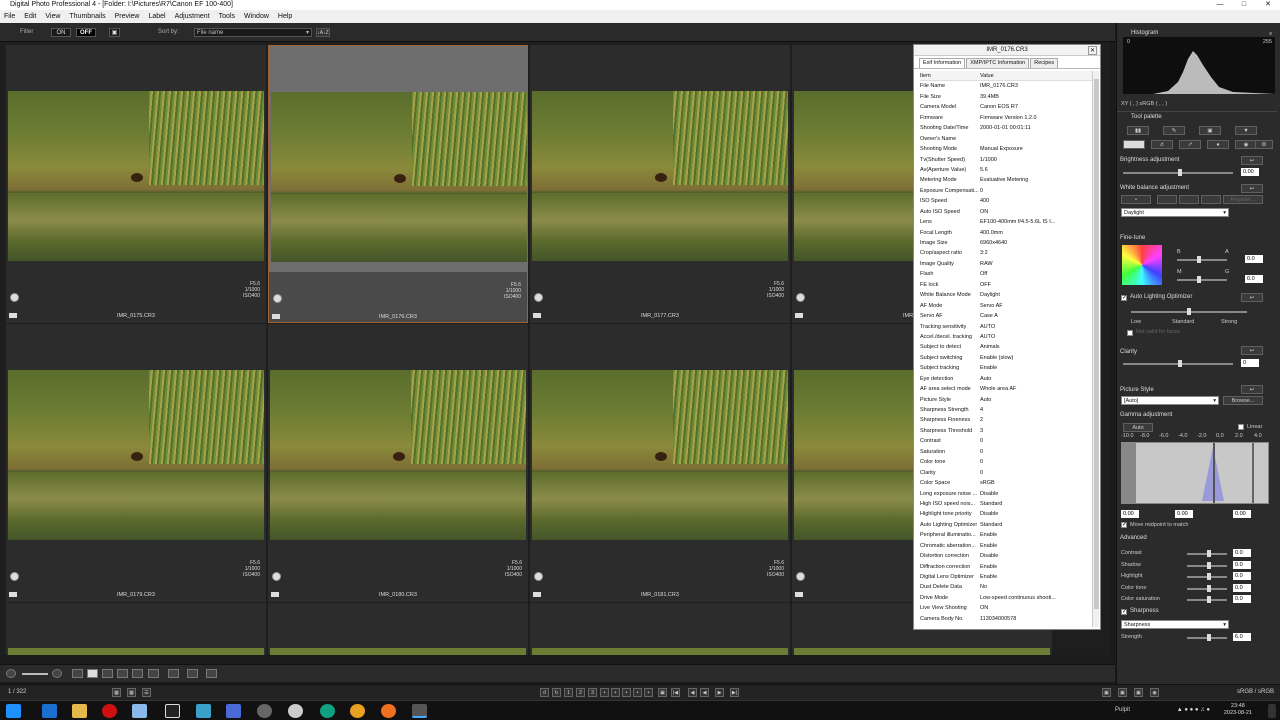 Image resolution: width=1280 pixels, height=720 pixels. Describe the element at coordinates (323, 32) in the screenshot. I see `sort-direction-button: ↓A↓Z` at that location.